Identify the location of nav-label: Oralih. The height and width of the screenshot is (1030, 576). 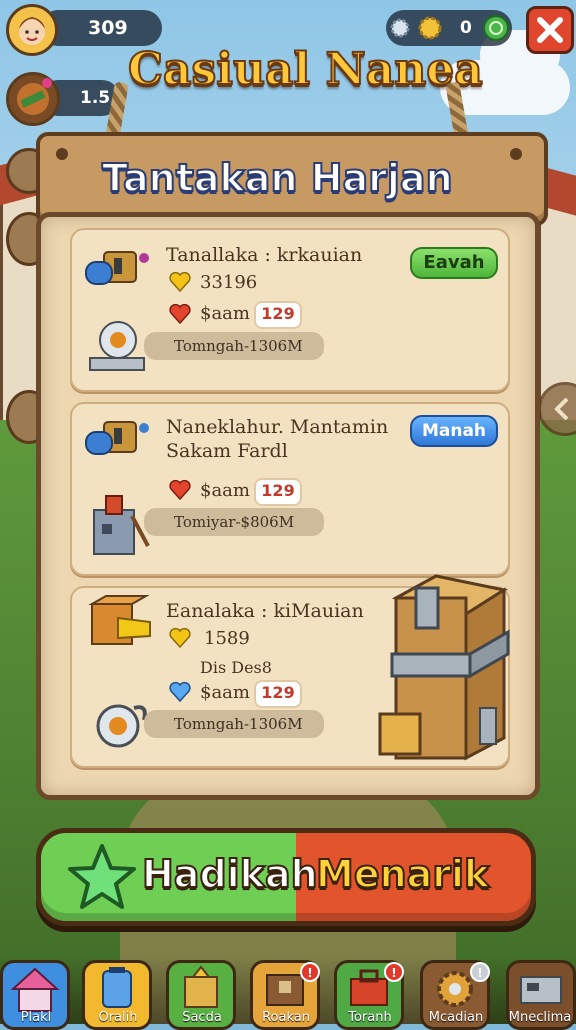
(118, 1017).